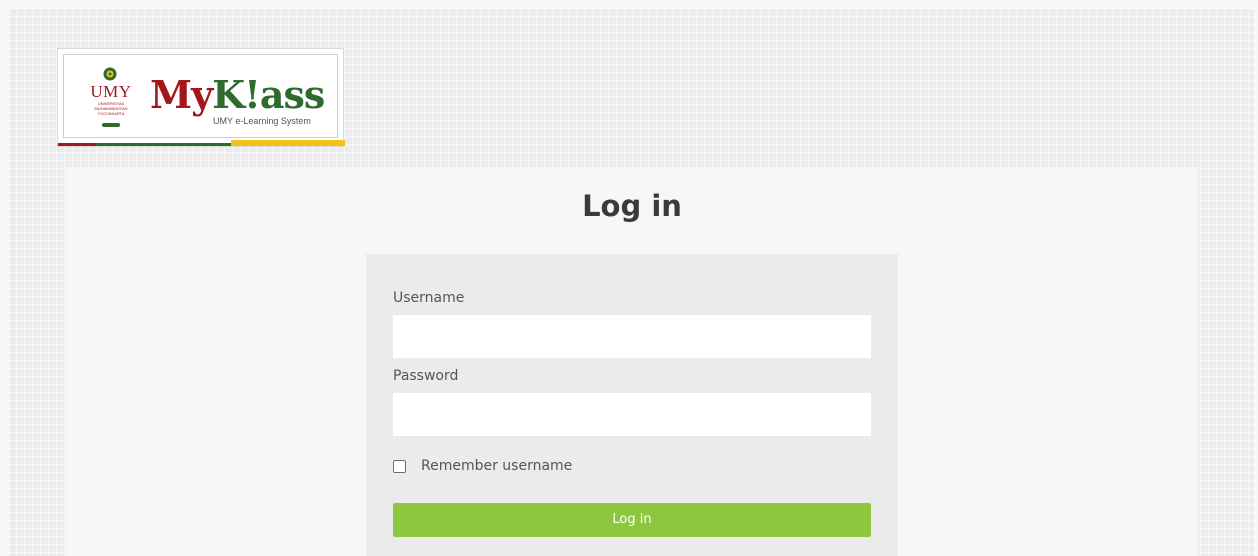 The width and height of the screenshot is (1258, 556). What do you see at coordinates (399, 466) in the screenshot?
I see `remember-username-checkbox` at bounding box center [399, 466].